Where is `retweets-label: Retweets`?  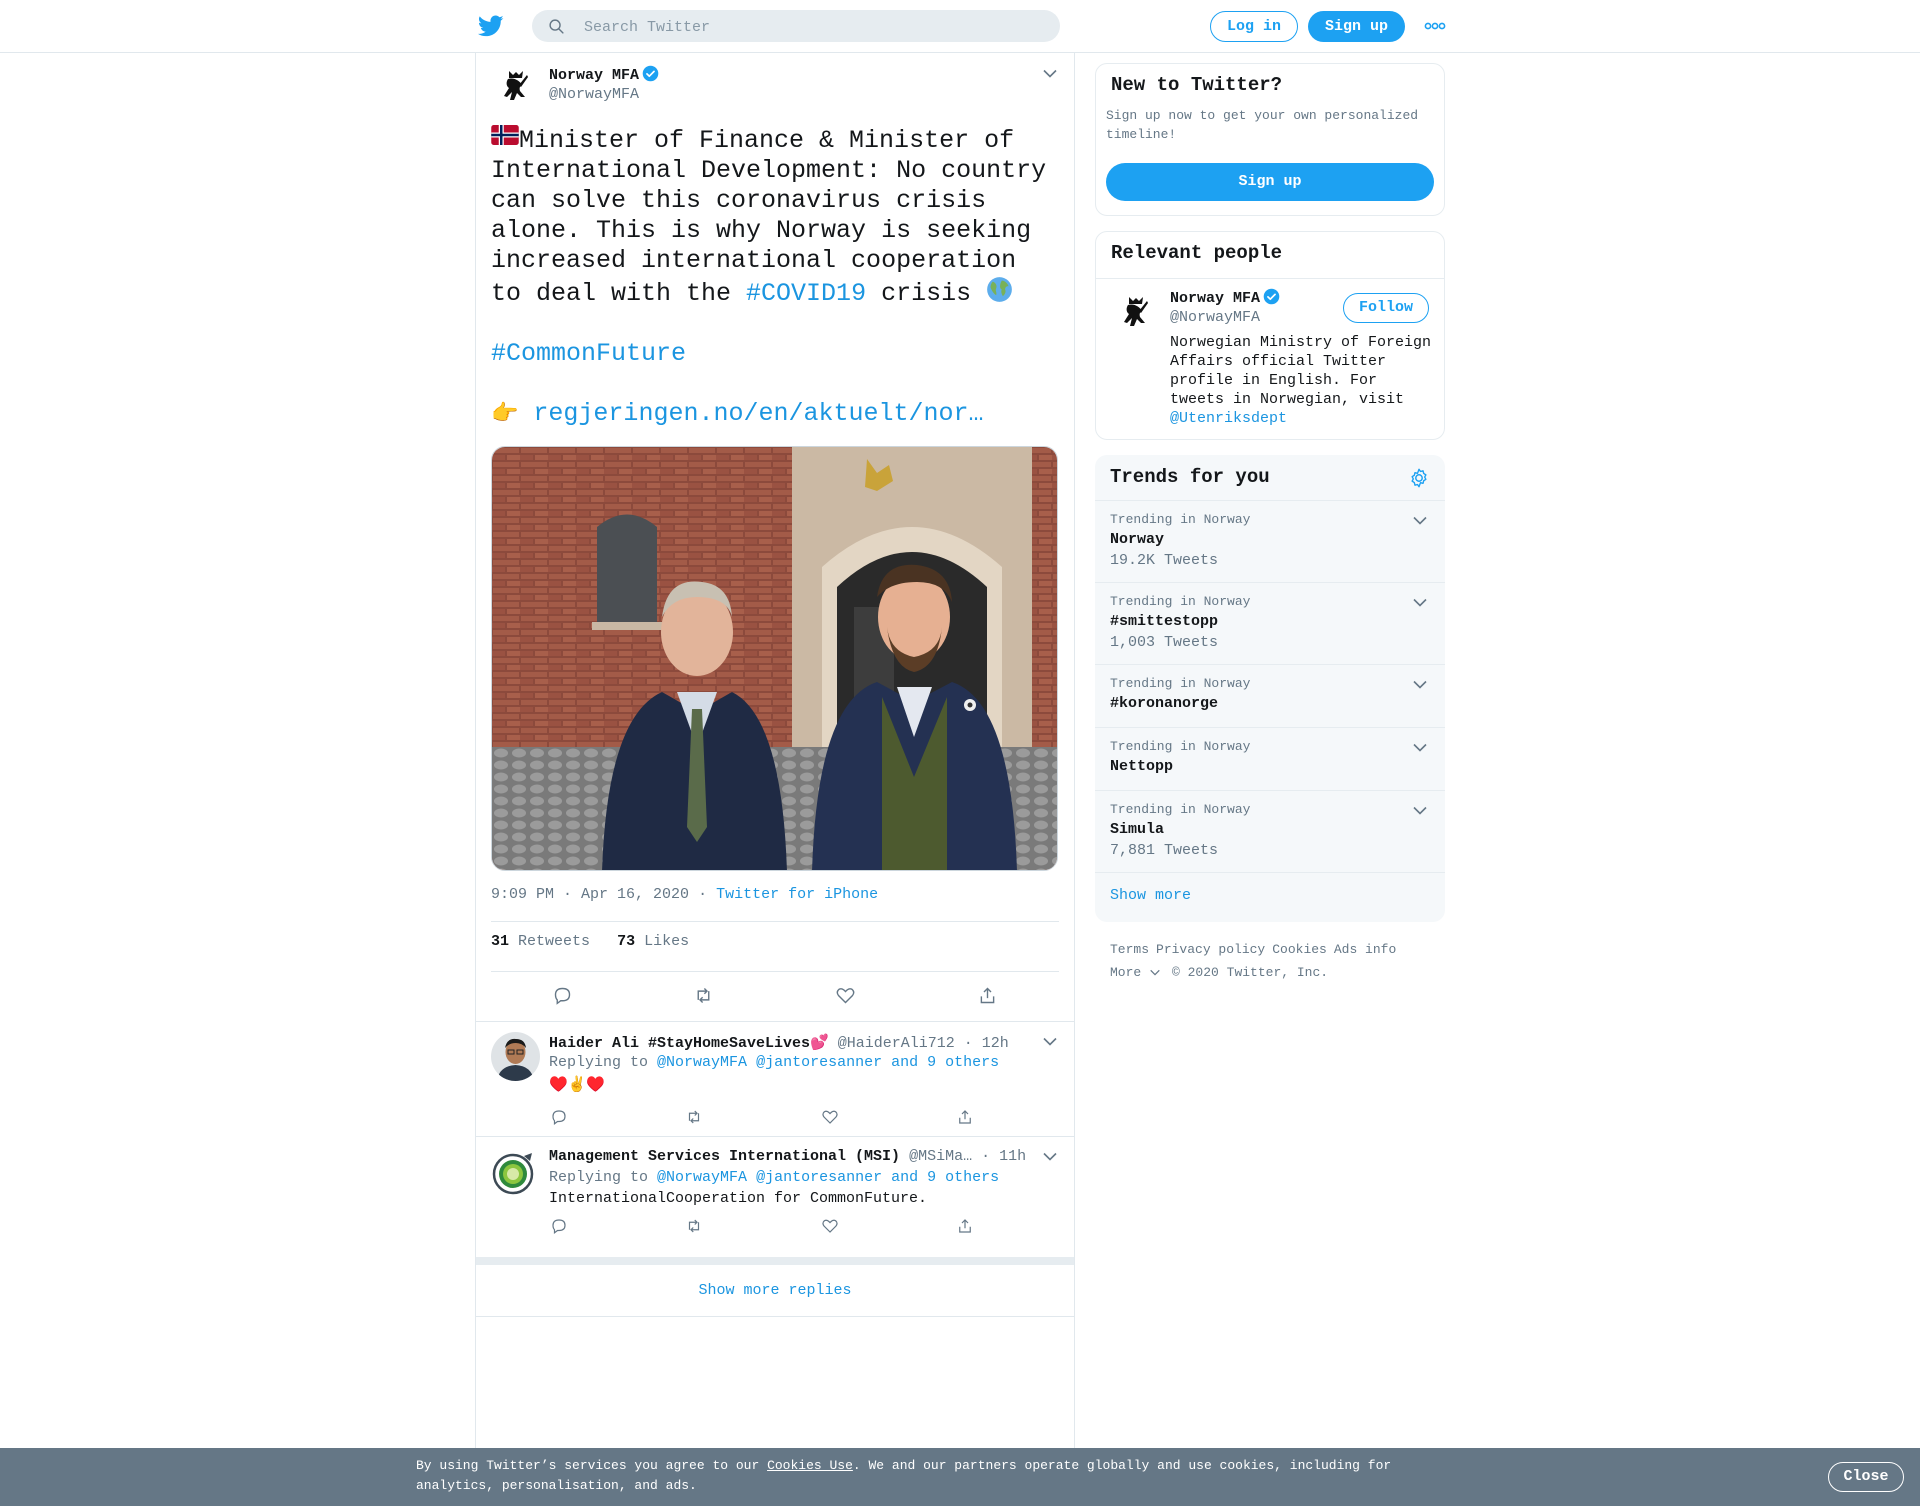 retweets-label: Retweets is located at coordinates (554, 941).